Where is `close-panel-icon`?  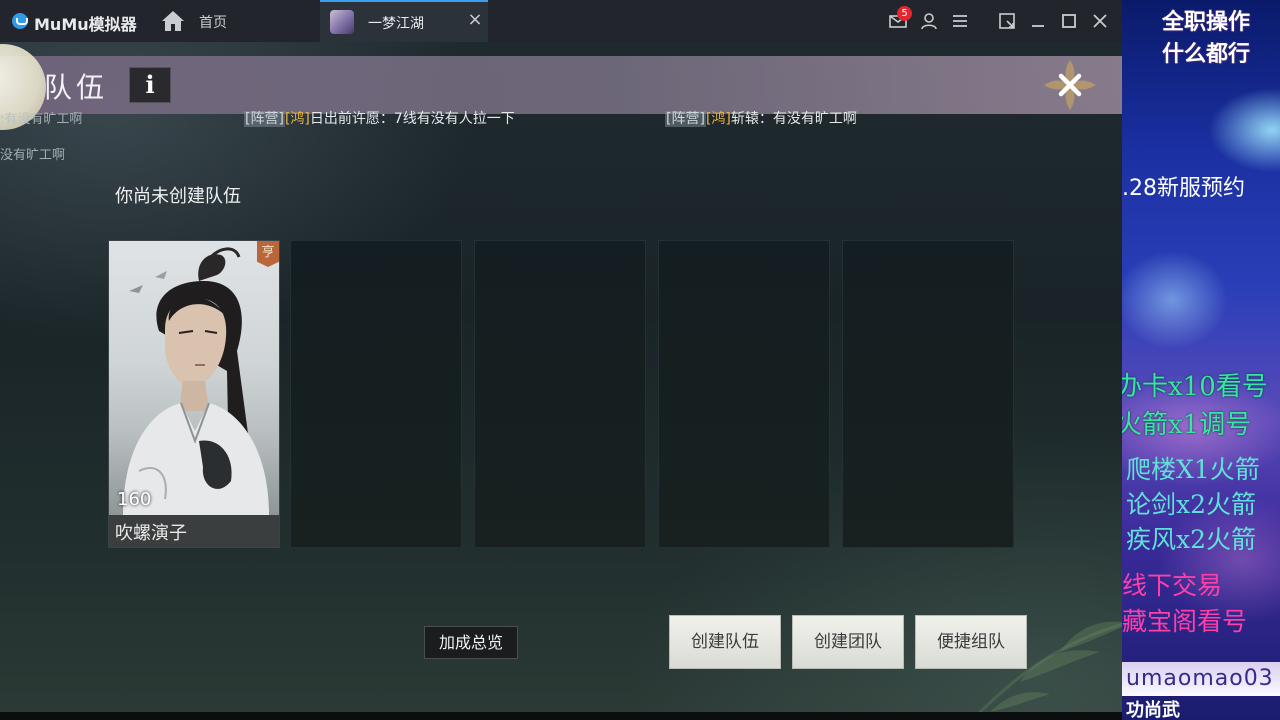
close-panel-icon is located at coordinates (1070, 85).